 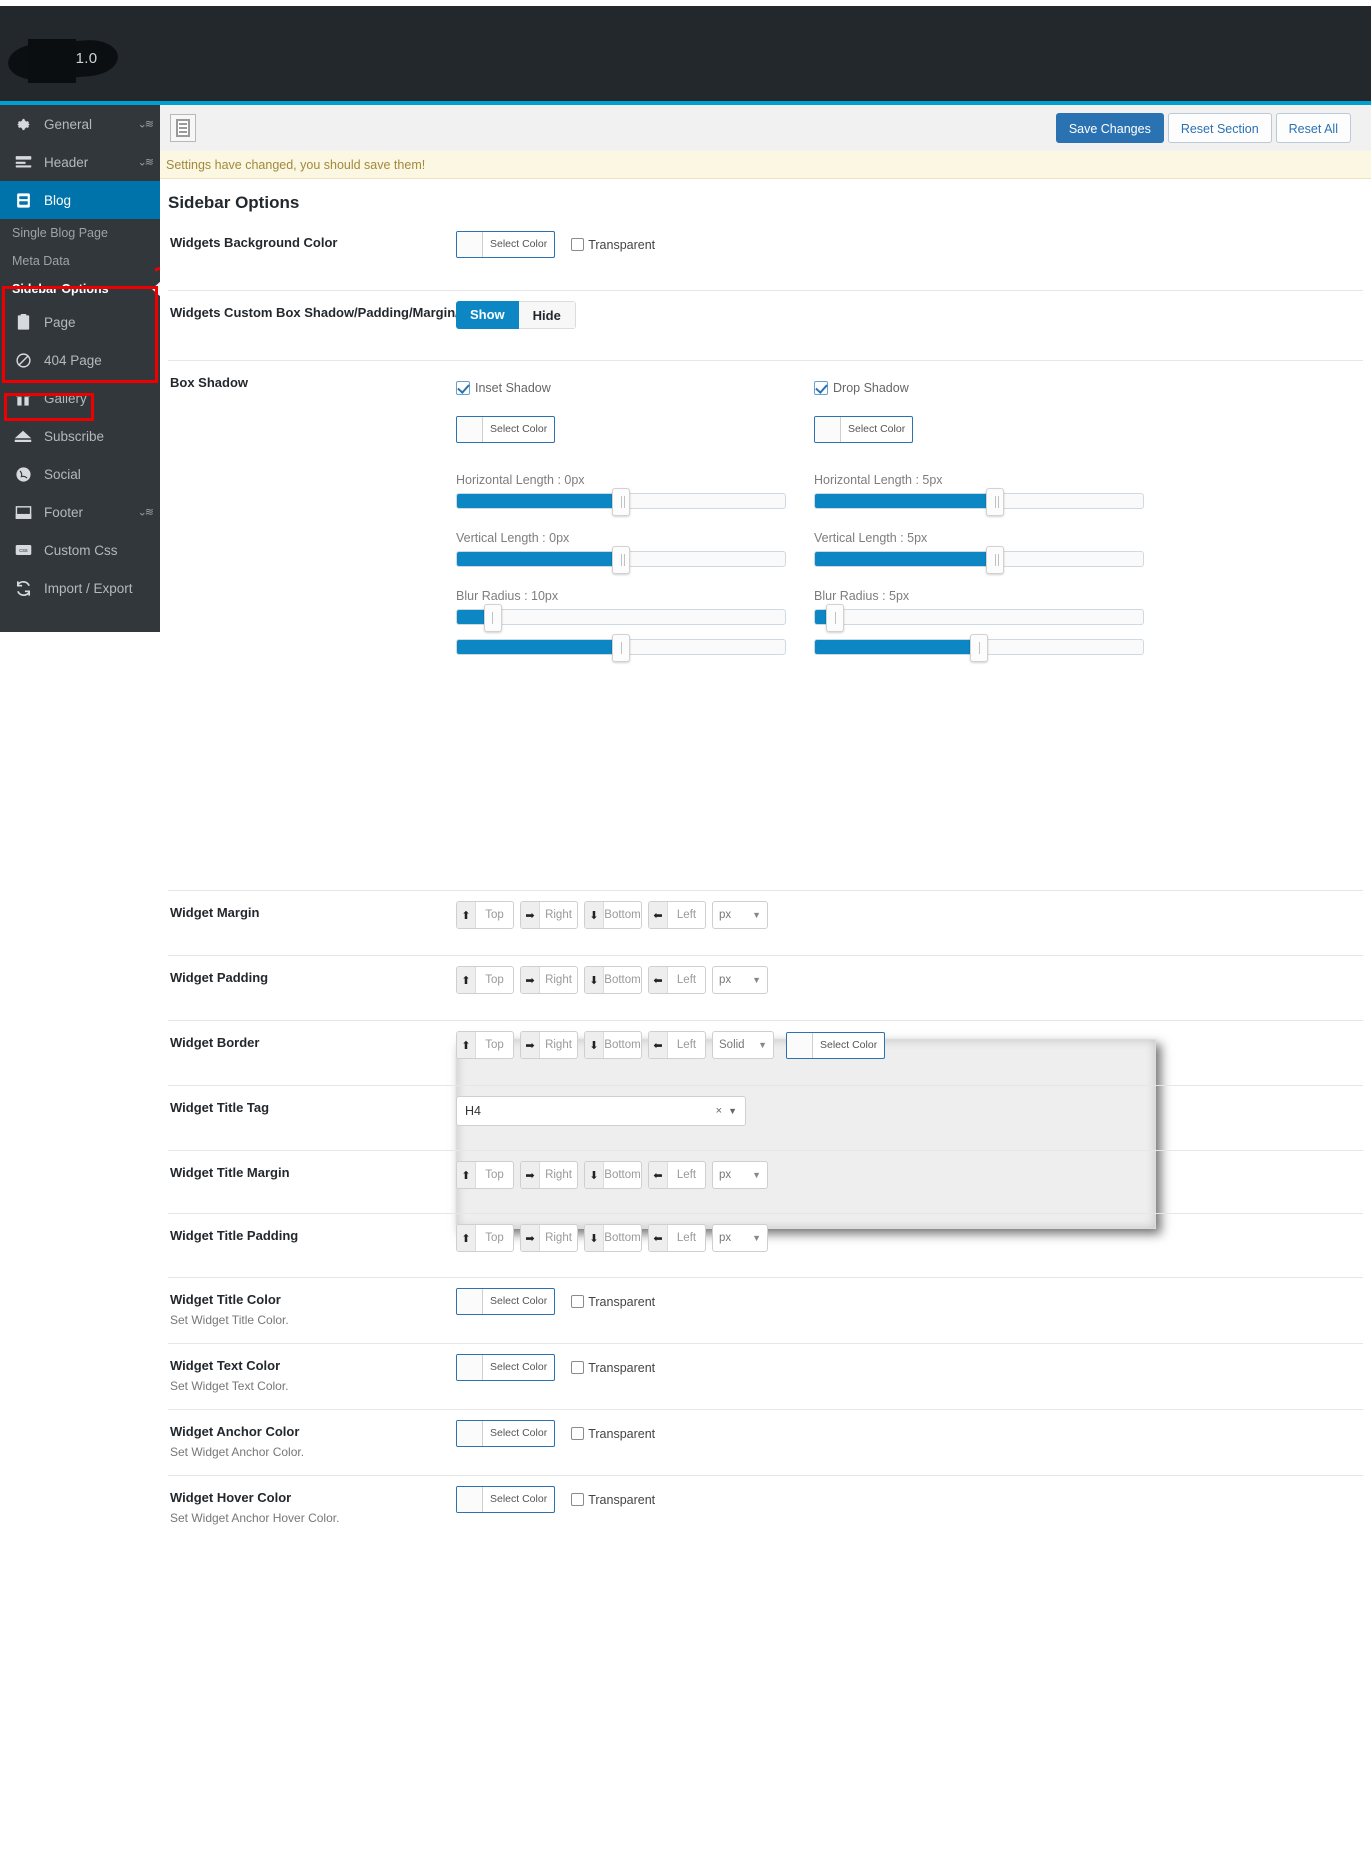 What do you see at coordinates (470, 1499) in the screenshot?
I see `color-swatch` at bounding box center [470, 1499].